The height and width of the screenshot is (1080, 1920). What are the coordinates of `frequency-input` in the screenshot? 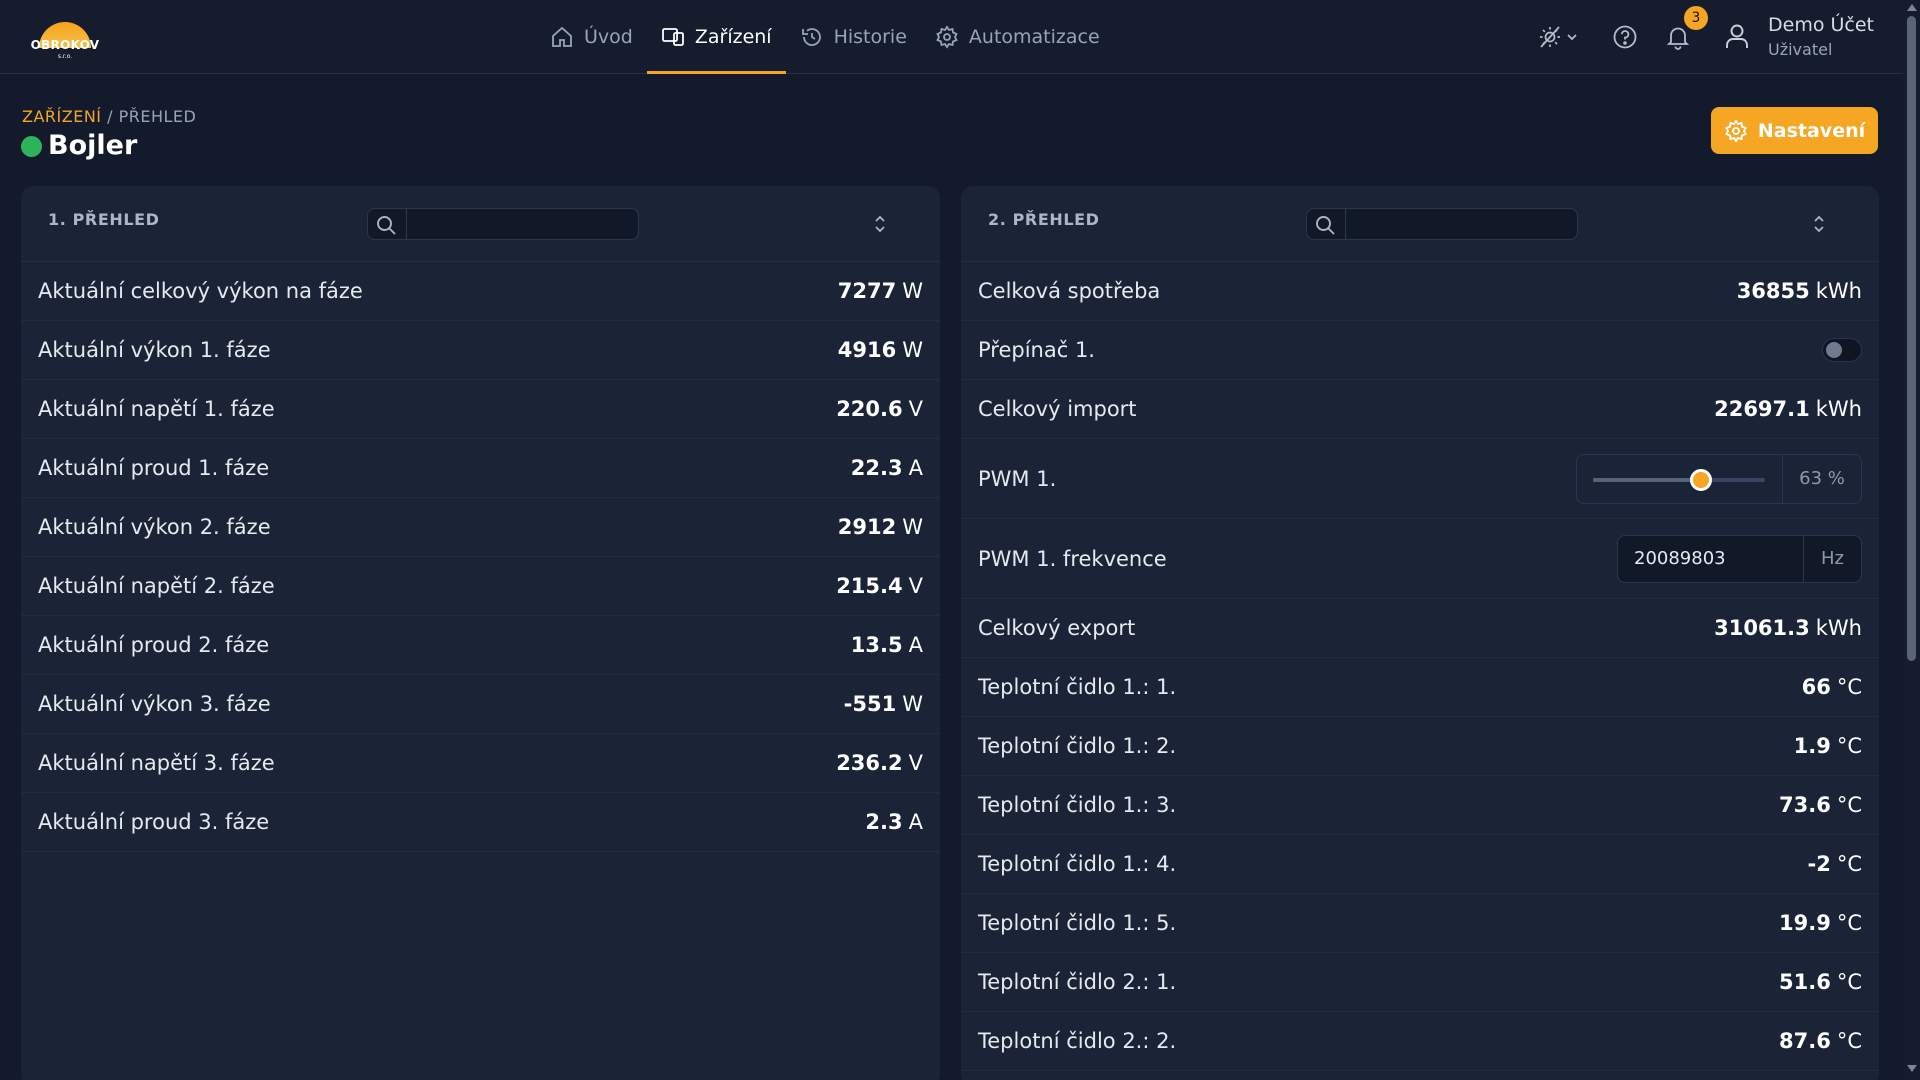 It's located at (1711, 558).